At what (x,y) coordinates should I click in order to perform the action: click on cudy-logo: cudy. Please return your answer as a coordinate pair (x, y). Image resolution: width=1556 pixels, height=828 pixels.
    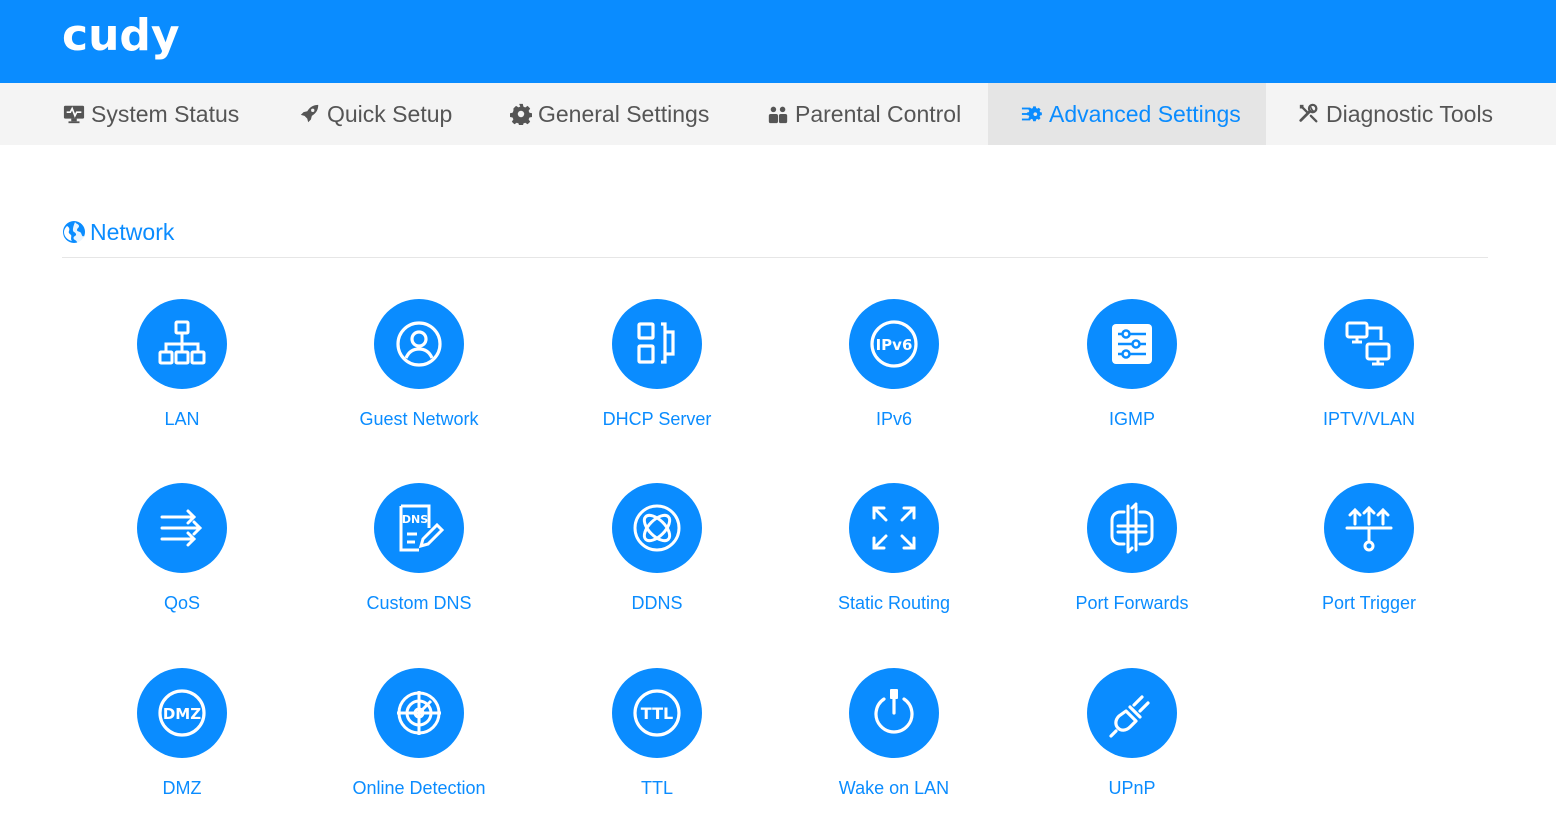
    Looking at the image, I should click on (122, 36).